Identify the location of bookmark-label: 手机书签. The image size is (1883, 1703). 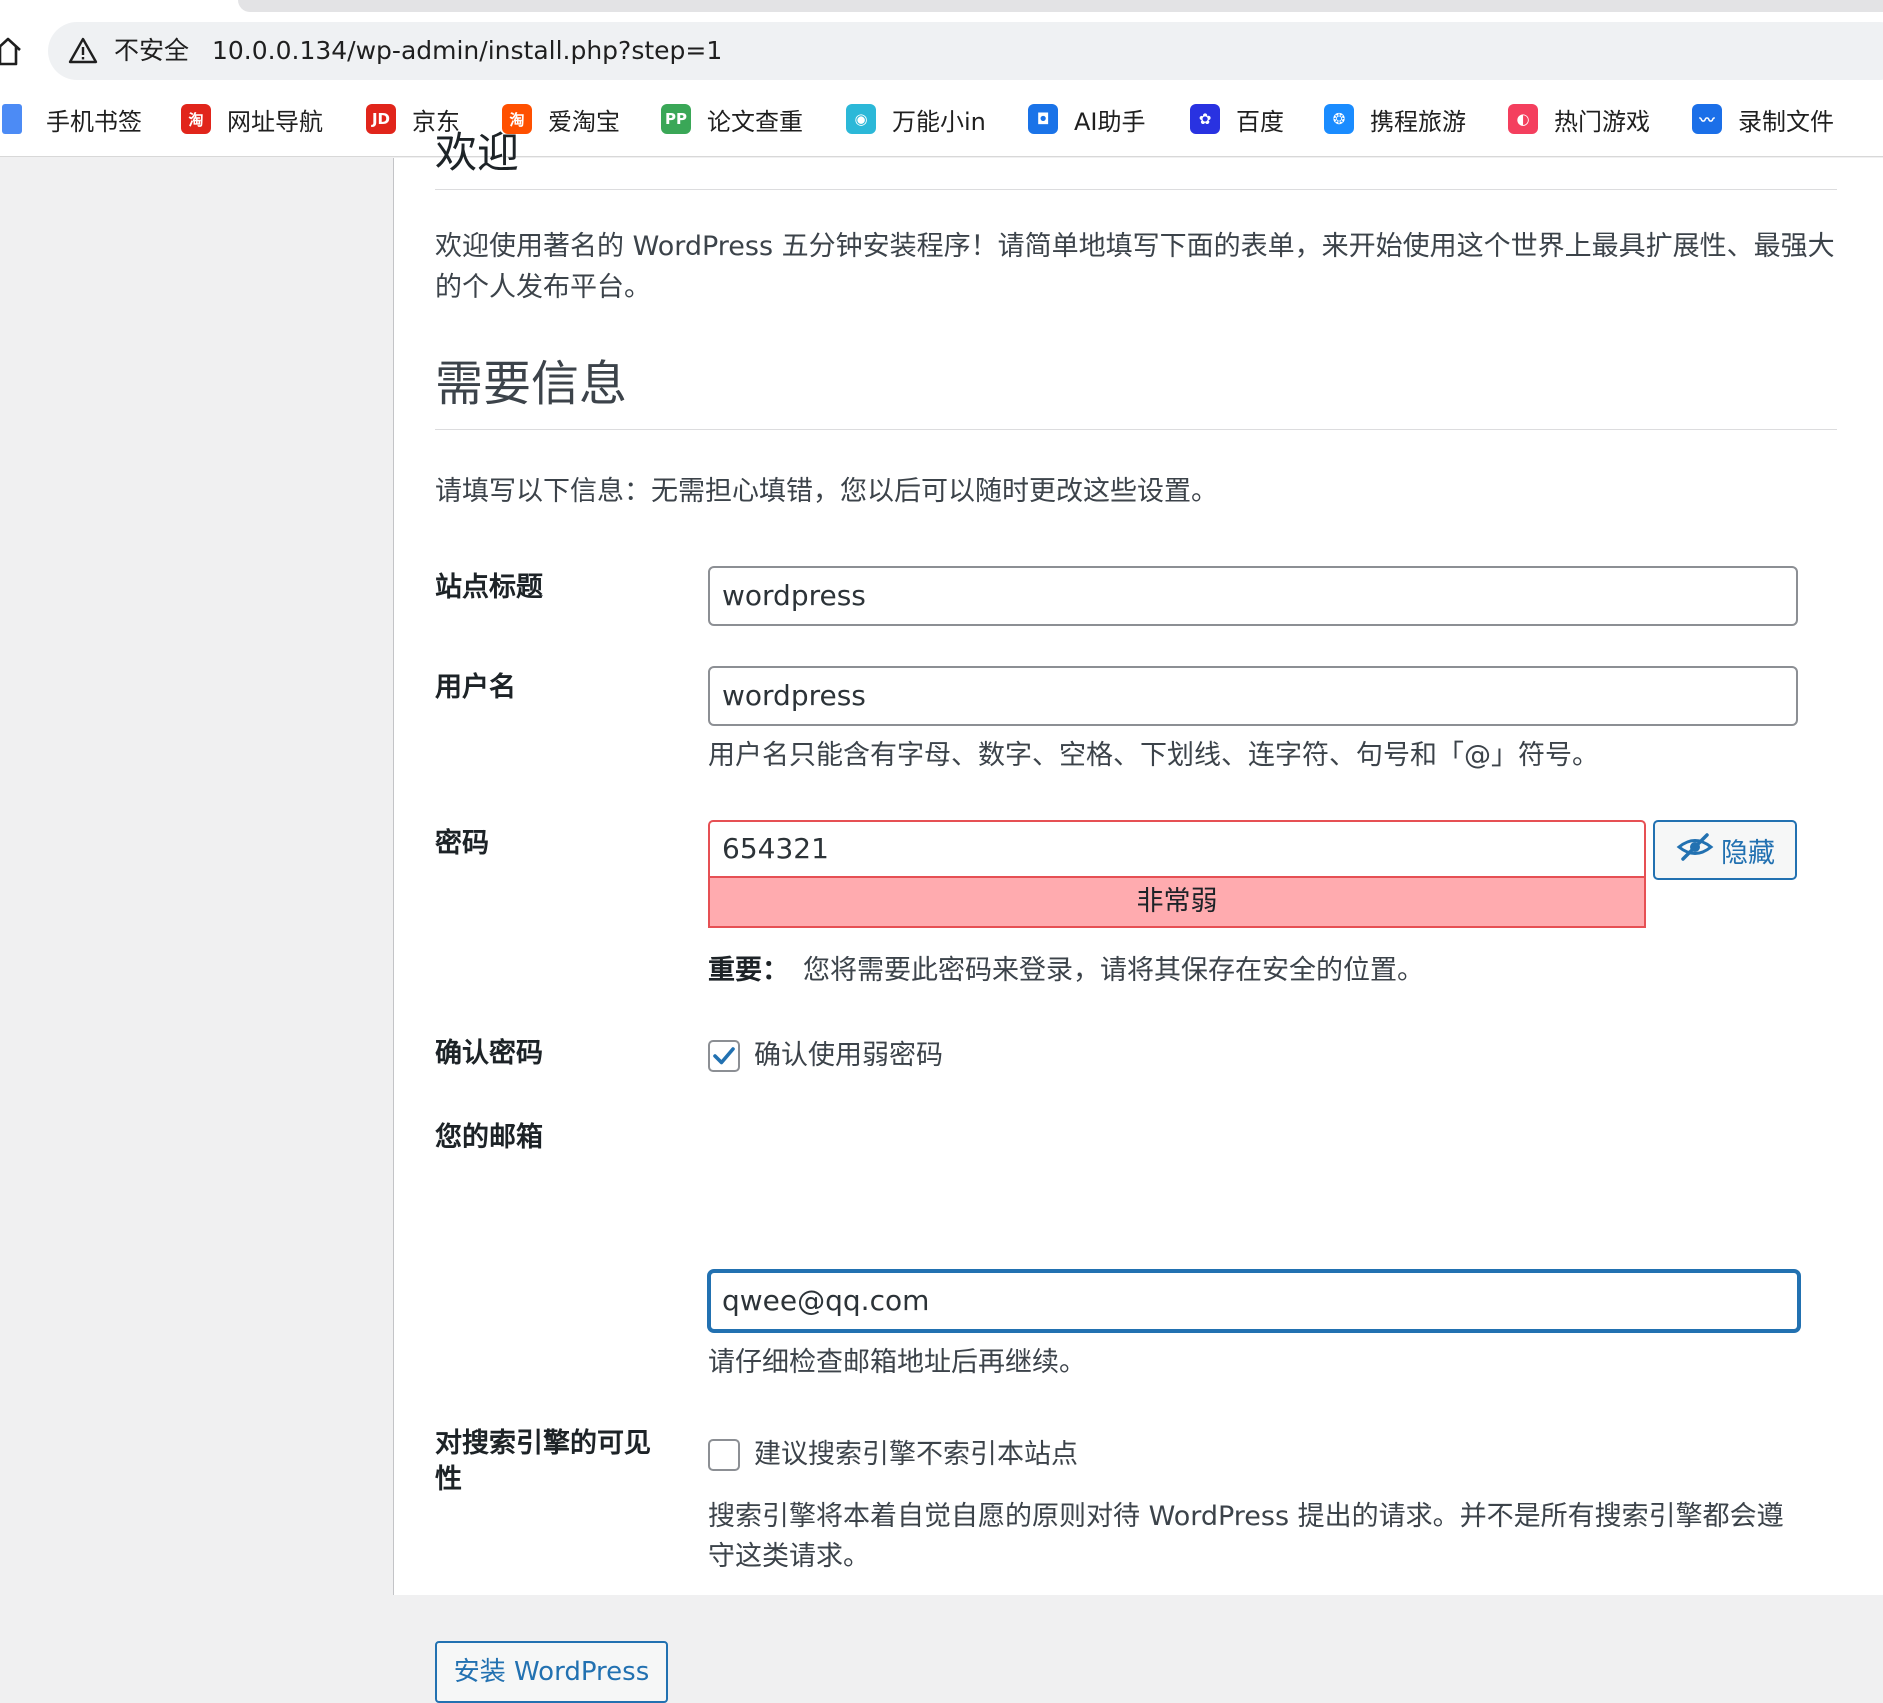
(94, 121).